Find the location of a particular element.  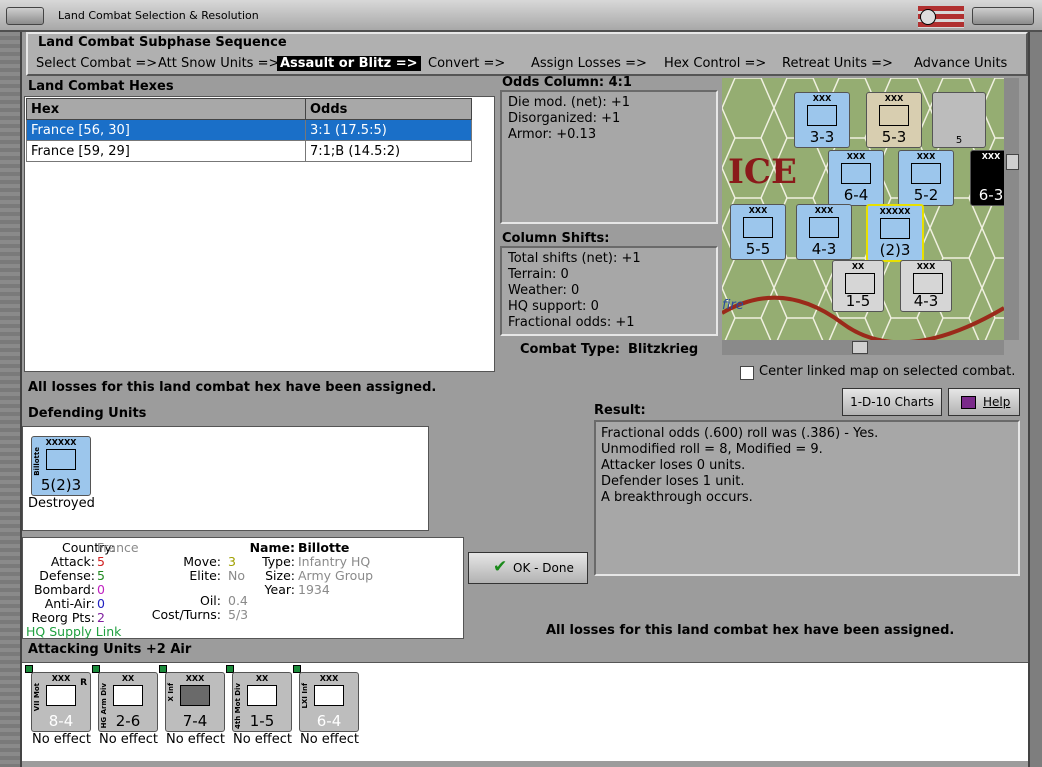

window-title: Land Combat Selection & Resolution is located at coordinates (158, 15).